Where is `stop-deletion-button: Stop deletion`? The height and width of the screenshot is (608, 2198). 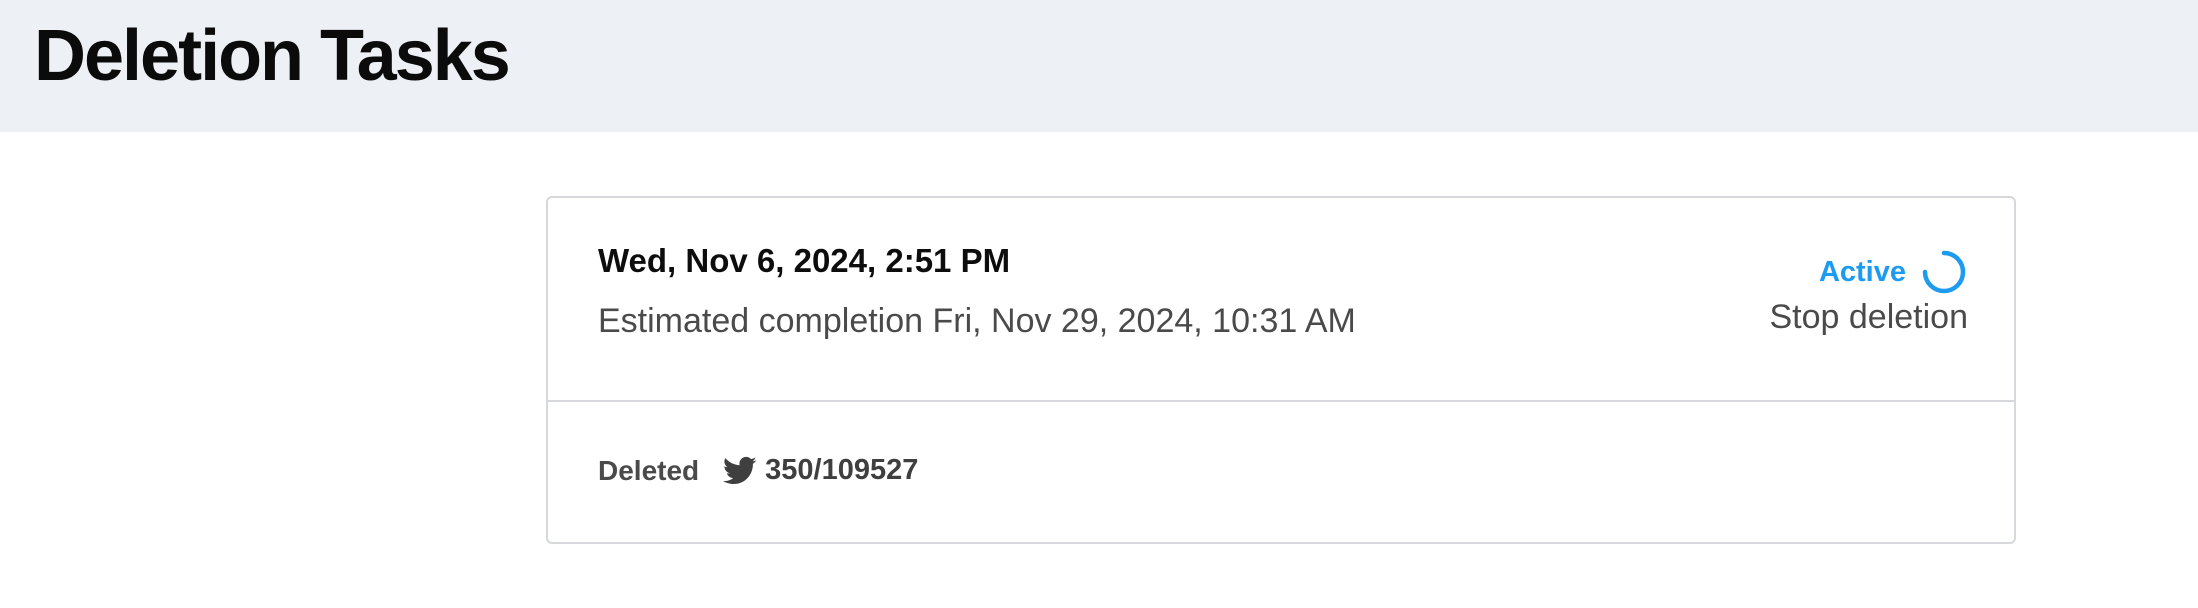 stop-deletion-button: Stop deletion is located at coordinates (1869, 317).